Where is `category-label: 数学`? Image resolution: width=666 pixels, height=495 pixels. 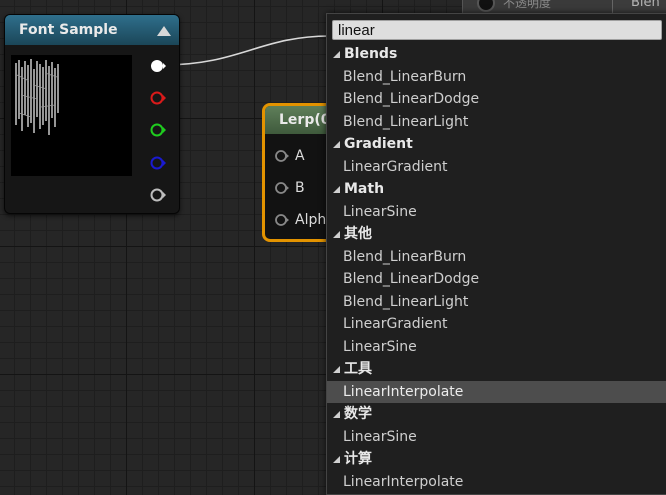 category-label: 数学 is located at coordinates (358, 414).